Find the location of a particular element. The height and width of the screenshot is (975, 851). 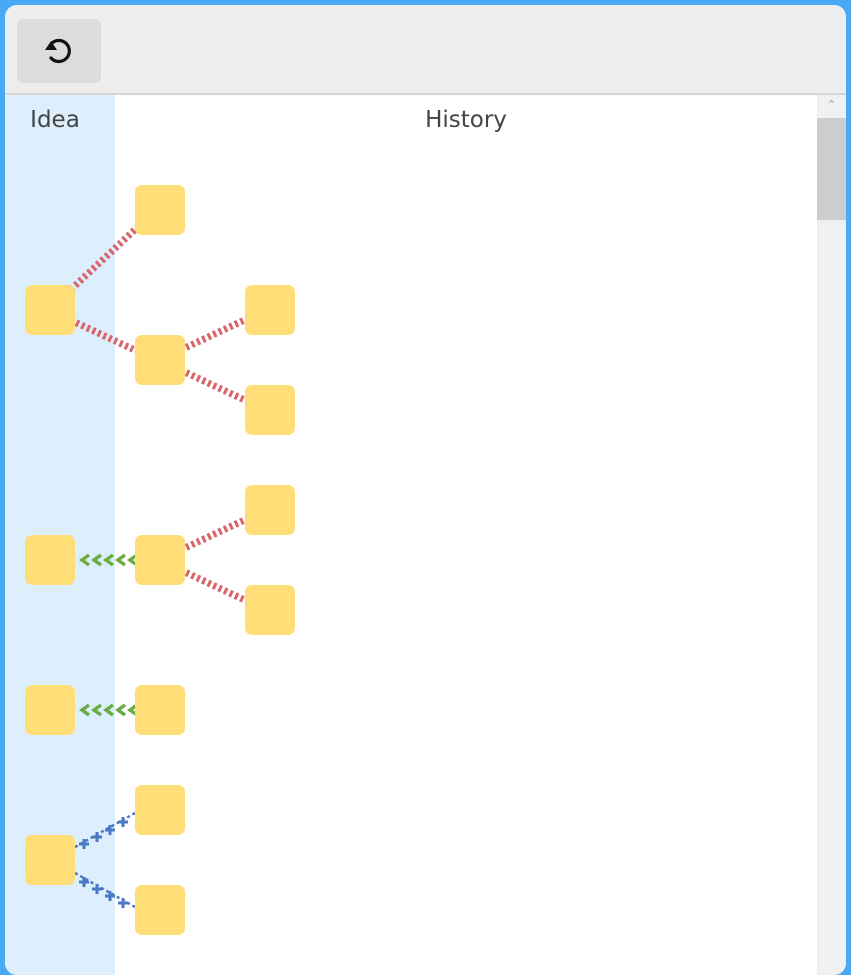

link-group-green is located at coordinates (108, 635).